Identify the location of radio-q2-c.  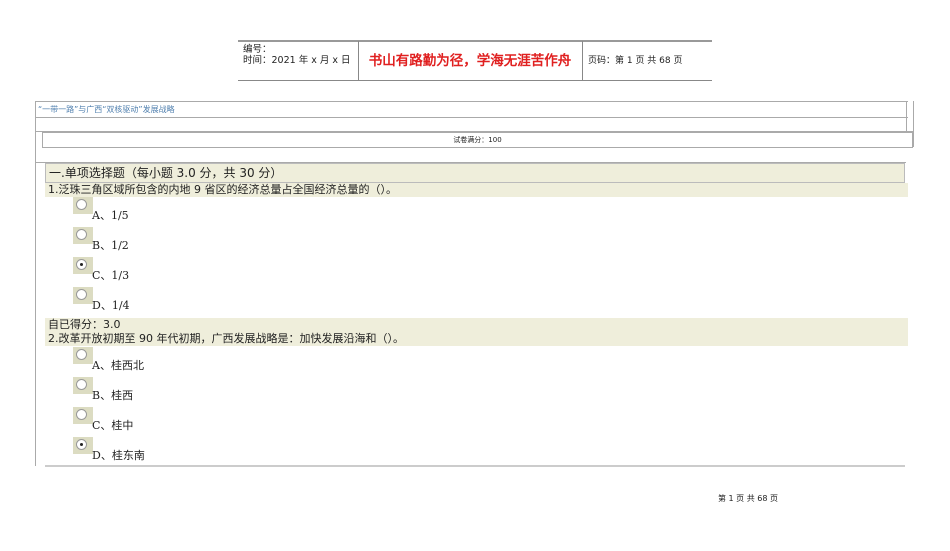
(83, 415).